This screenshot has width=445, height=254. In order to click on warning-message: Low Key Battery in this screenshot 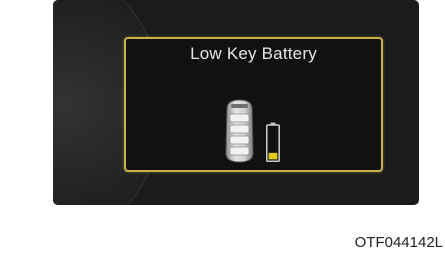, I will do `click(253, 53)`.